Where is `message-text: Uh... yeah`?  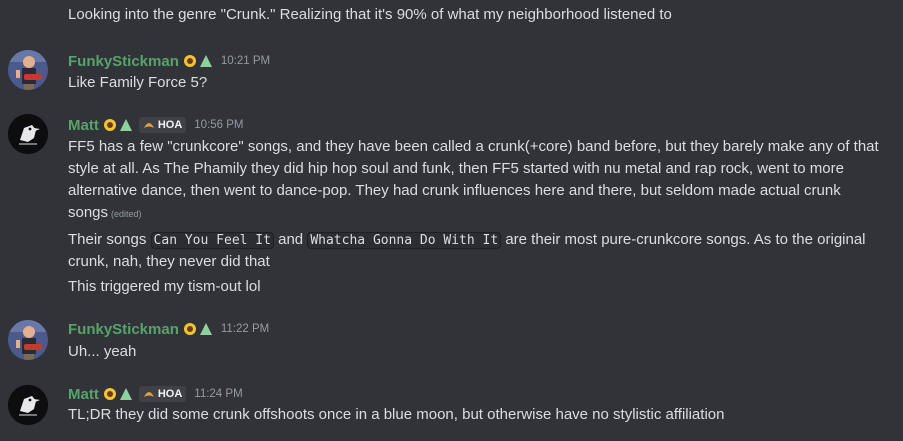
message-text: Uh... yeah is located at coordinates (102, 351).